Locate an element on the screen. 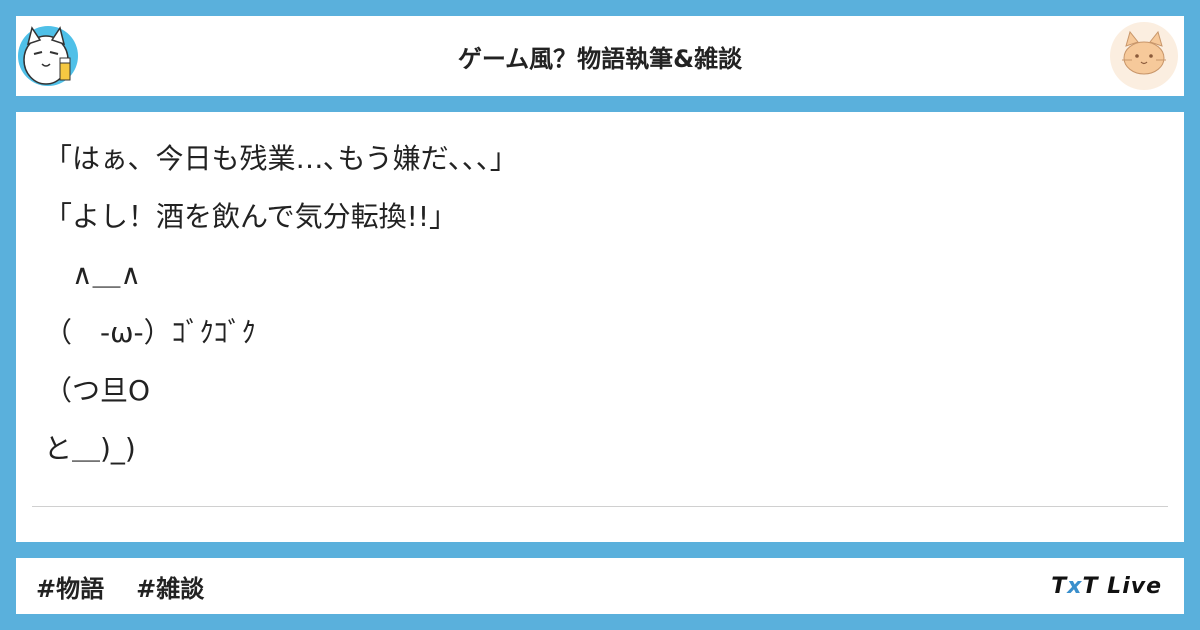 The height and width of the screenshot is (630, 1200). post-line: 「よし！酒を飲んで気分転換!!」 is located at coordinates (251, 216).